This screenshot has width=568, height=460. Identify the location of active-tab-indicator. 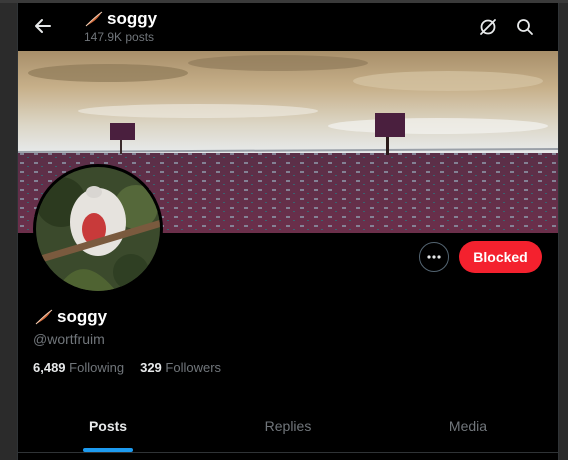
(108, 450).